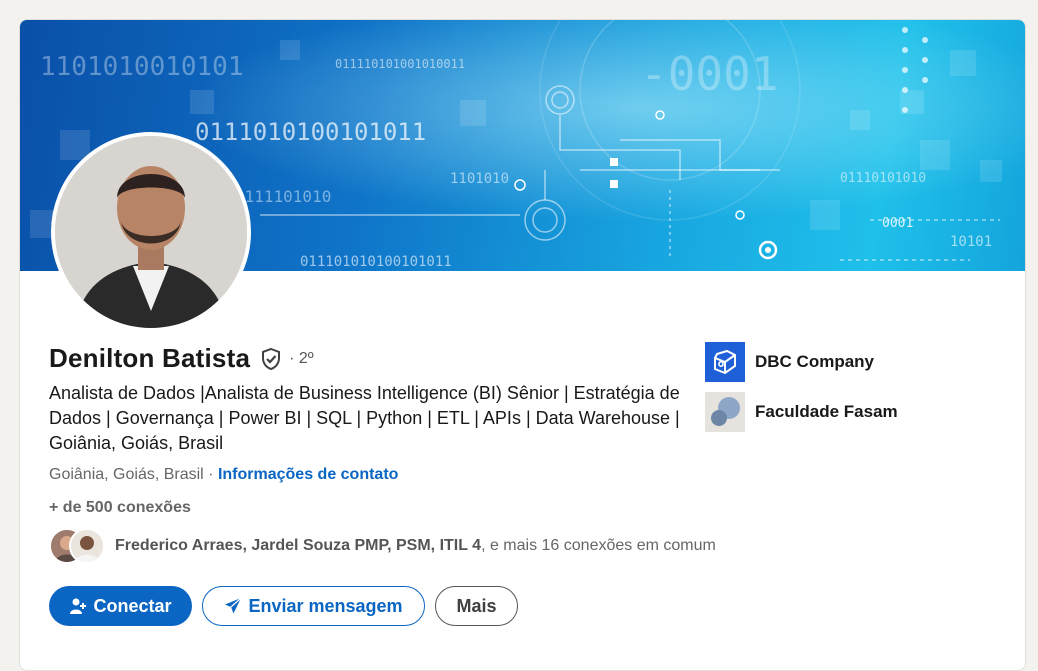 This screenshot has height=671, width=1038. Describe the element at coordinates (78, 606) in the screenshot. I see `add-person-icon` at that location.